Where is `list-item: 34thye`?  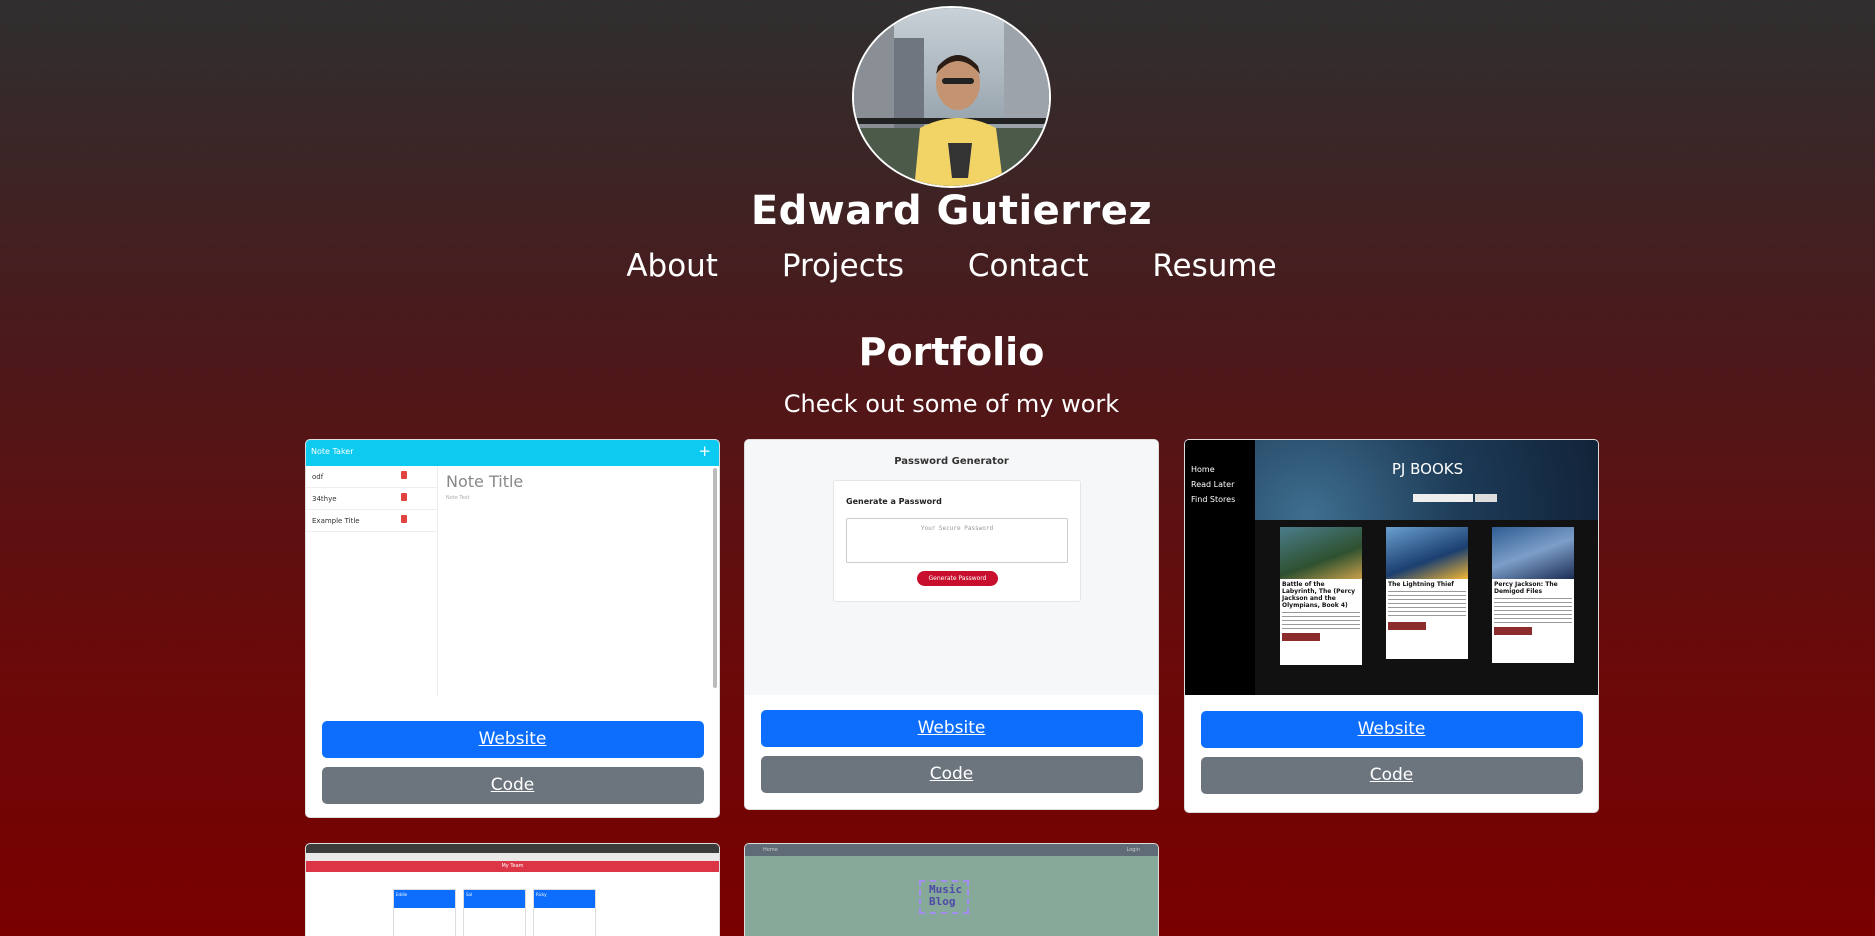
list-item: 34thye is located at coordinates (371, 499).